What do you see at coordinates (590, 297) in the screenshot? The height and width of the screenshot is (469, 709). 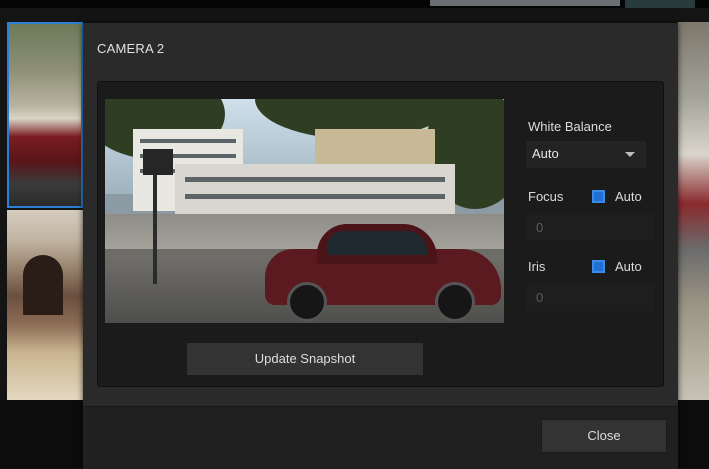 I see `iris-value-field: 0` at bounding box center [590, 297].